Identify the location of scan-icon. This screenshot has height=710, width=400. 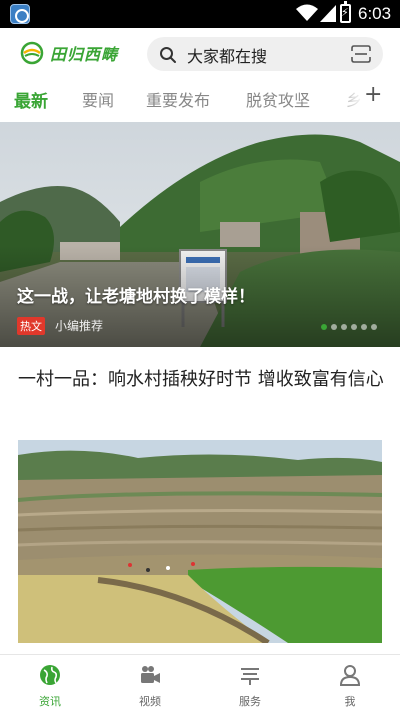
(361, 54).